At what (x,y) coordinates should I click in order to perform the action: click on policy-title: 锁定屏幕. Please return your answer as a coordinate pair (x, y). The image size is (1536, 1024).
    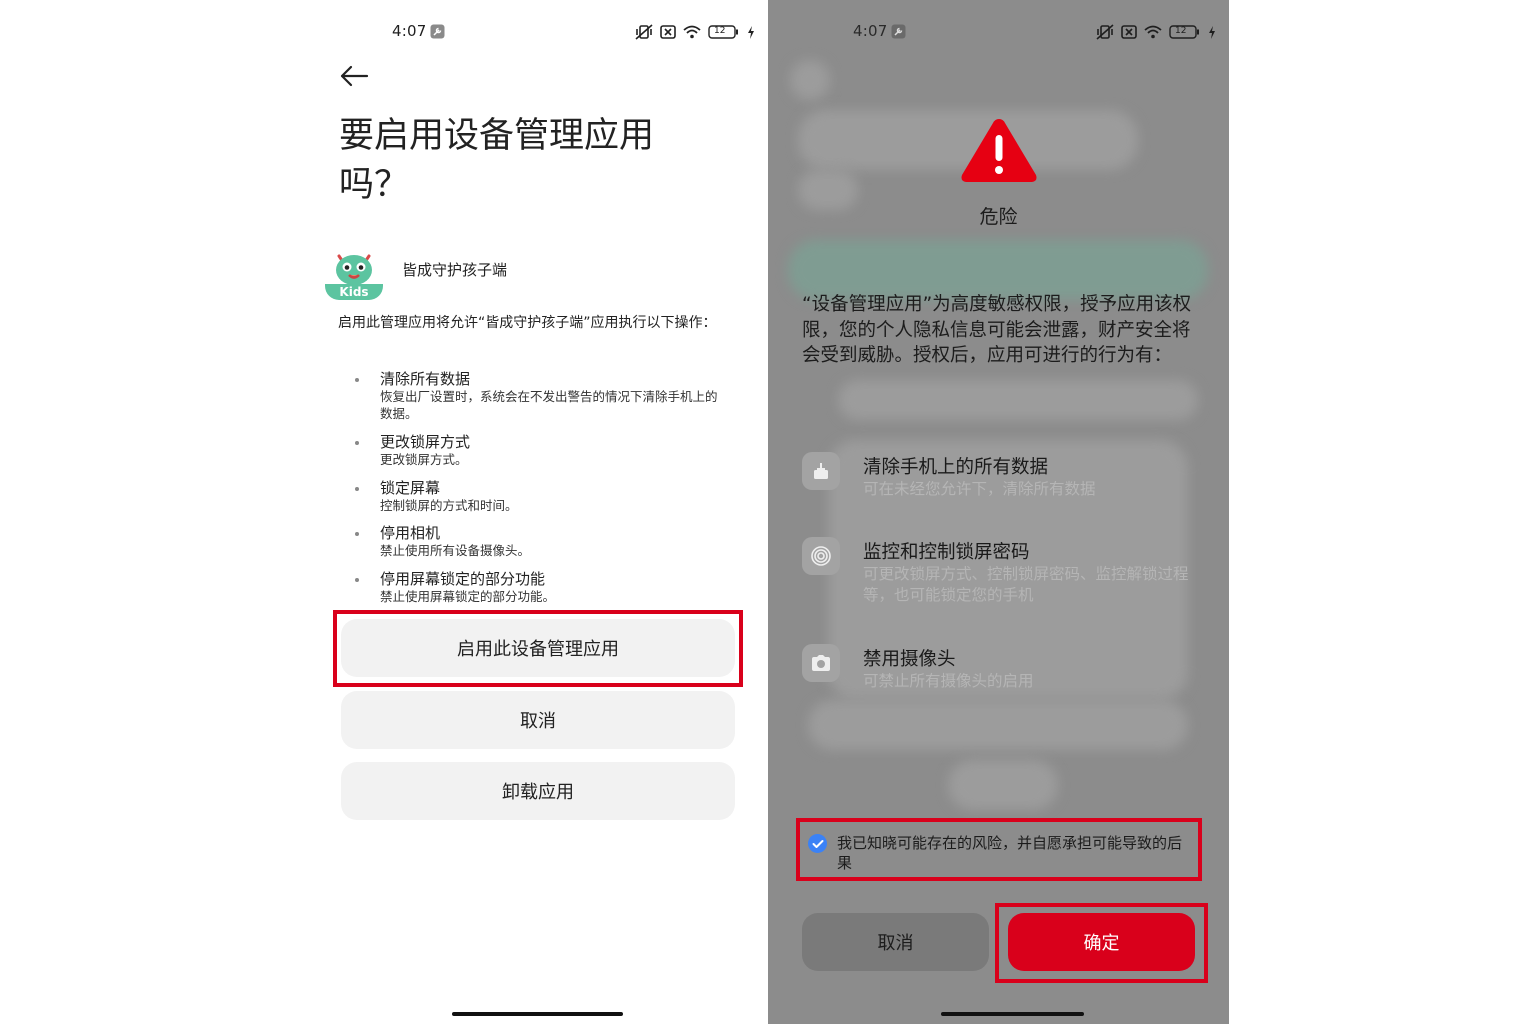
    Looking at the image, I should click on (410, 488).